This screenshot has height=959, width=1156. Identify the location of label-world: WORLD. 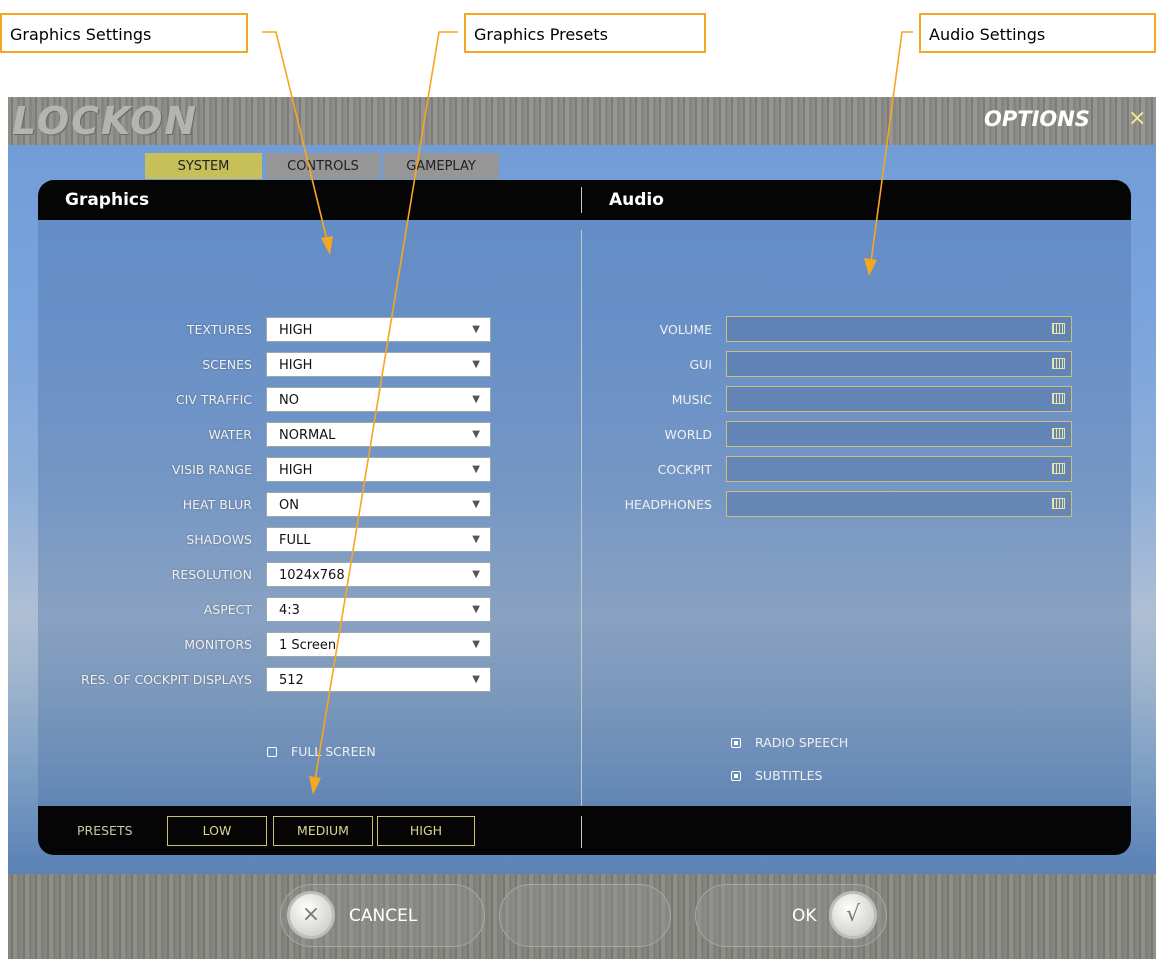
(688, 434).